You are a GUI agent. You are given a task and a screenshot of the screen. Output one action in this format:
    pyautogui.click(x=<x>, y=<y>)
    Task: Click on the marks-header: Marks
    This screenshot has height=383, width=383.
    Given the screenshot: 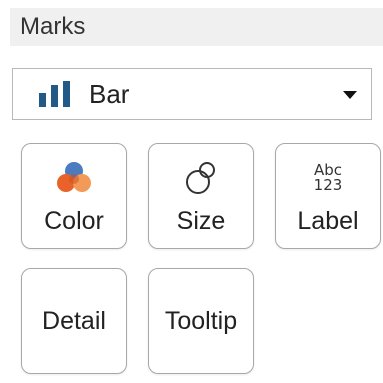 What is the action you would take?
    pyautogui.click(x=196, y=27)
    